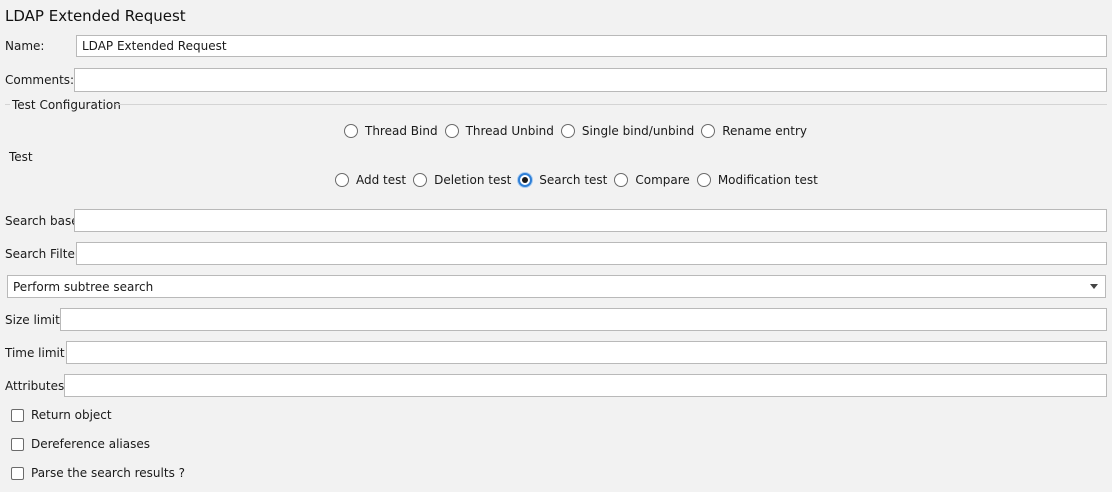 This screenshot has width=1112, height=492. What do you see at coordinates (583, 319) in the screenshot?
I see `size-limit-input` at bounding box center [583, 319].